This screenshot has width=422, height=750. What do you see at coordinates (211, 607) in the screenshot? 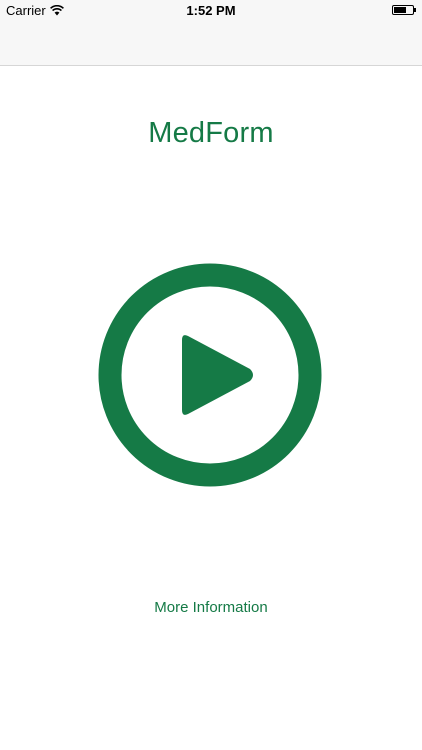
I see `more-information-link: More Information` at bounding box center [211, 607].